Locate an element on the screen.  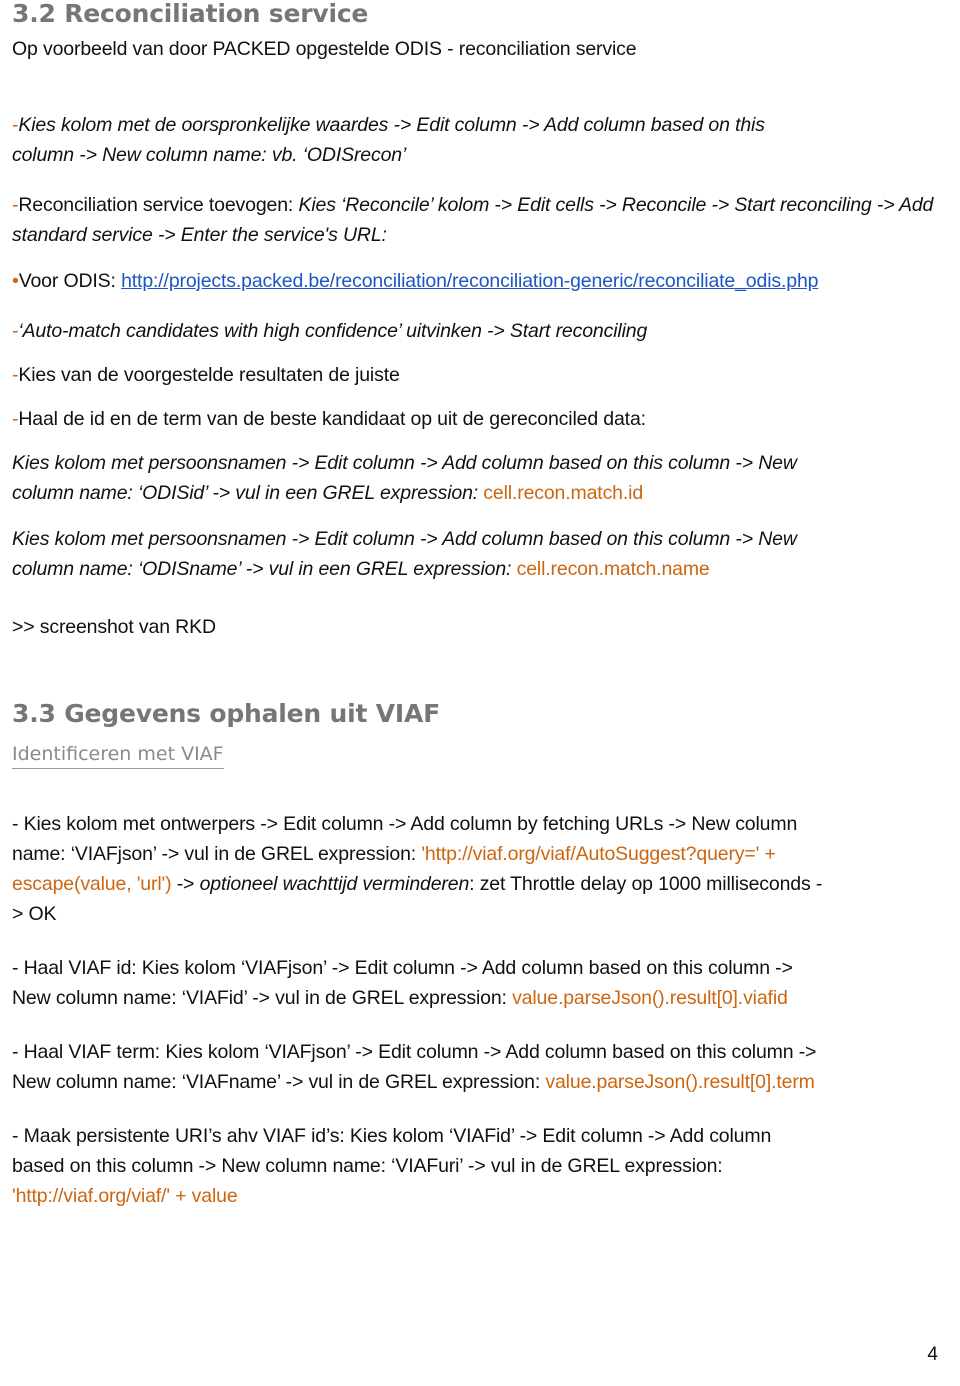
grel-expression-viafterm: value.parseJson().result[0].term is located at coordinates (680, 1082).